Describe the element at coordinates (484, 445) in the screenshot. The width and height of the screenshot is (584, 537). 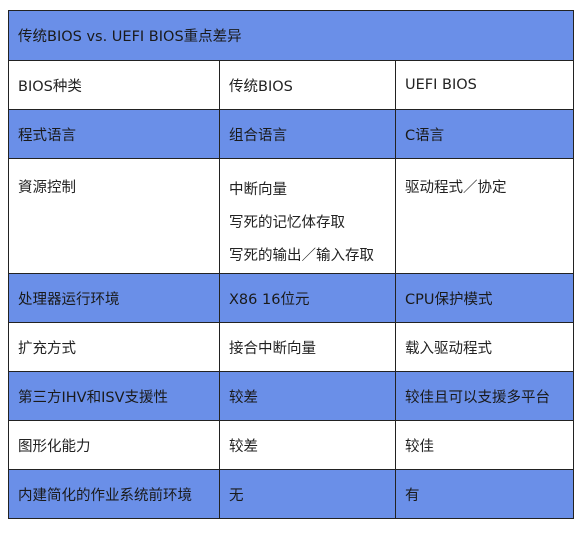
I see `uefi-value: 较佳` at that location.